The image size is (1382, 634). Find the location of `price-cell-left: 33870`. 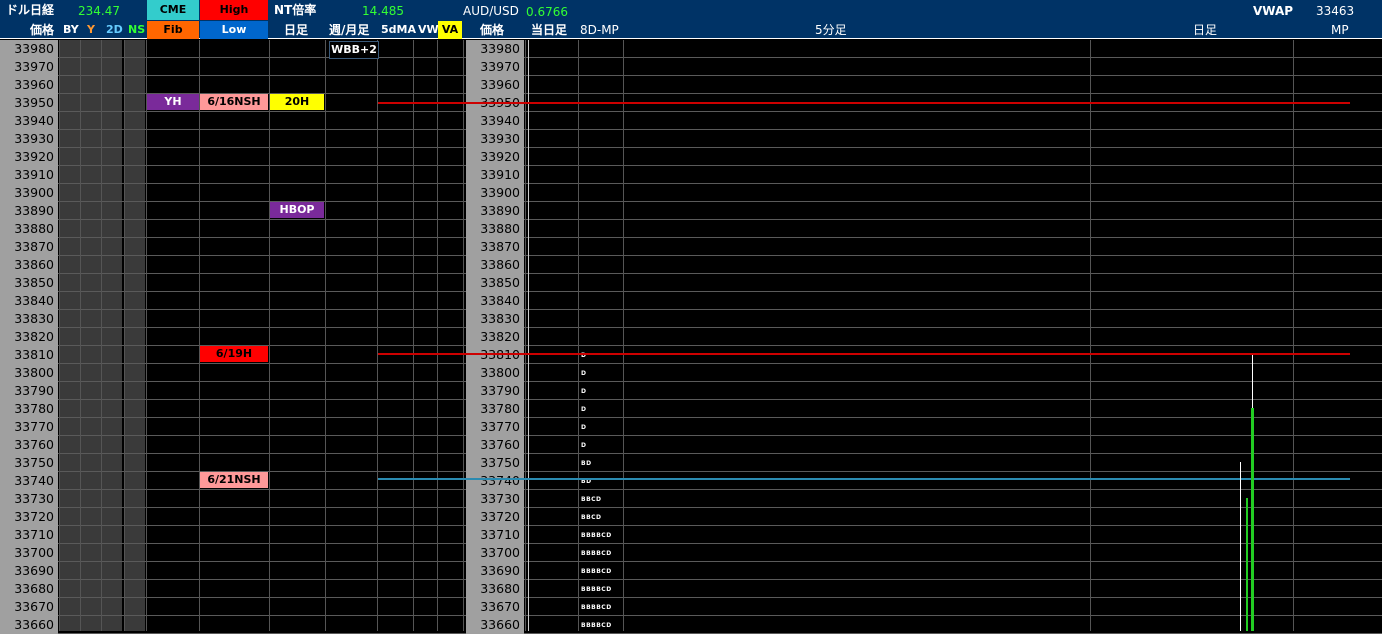

price-cell-left: 33870 is located at coordinates (29, 247).